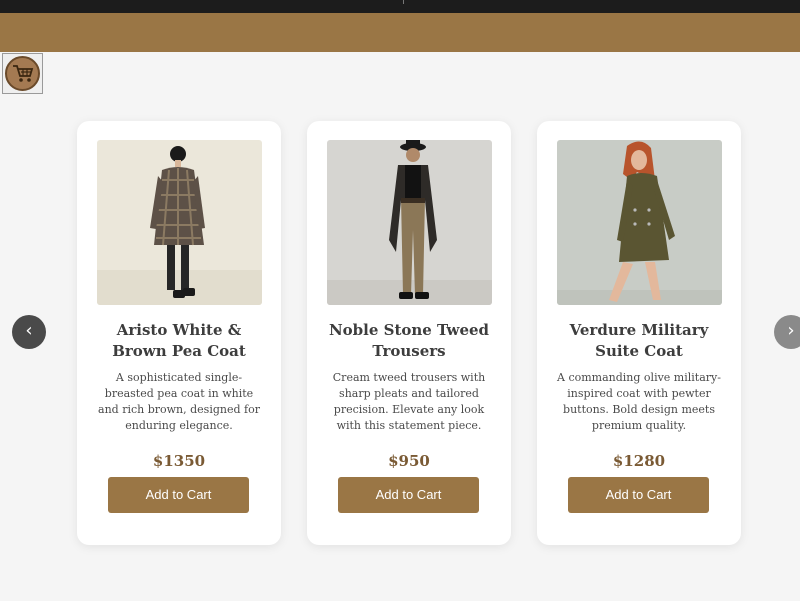 The height and width of the screenshot is (601, 800). I want to click on product-price: $1280, so click(639, 461).